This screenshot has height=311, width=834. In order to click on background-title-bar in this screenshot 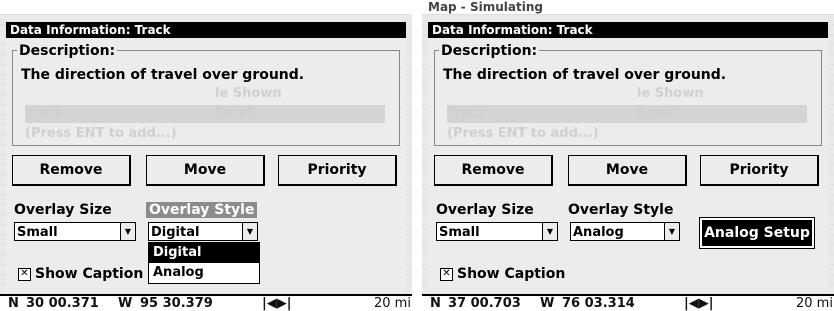, I will do `click(206, 7)`.